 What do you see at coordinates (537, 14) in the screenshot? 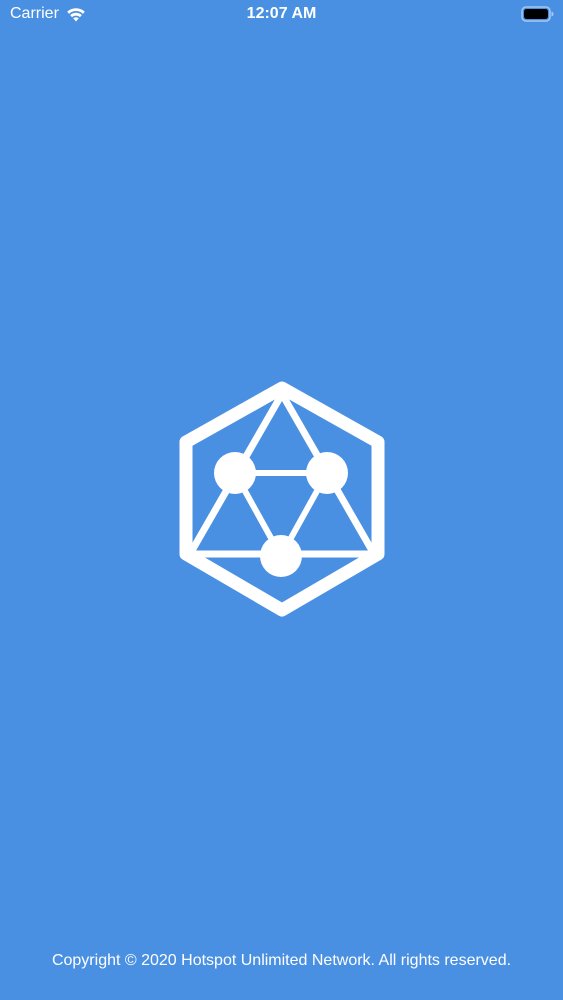
I see `battery-icon` at bounding box center [537, 14].